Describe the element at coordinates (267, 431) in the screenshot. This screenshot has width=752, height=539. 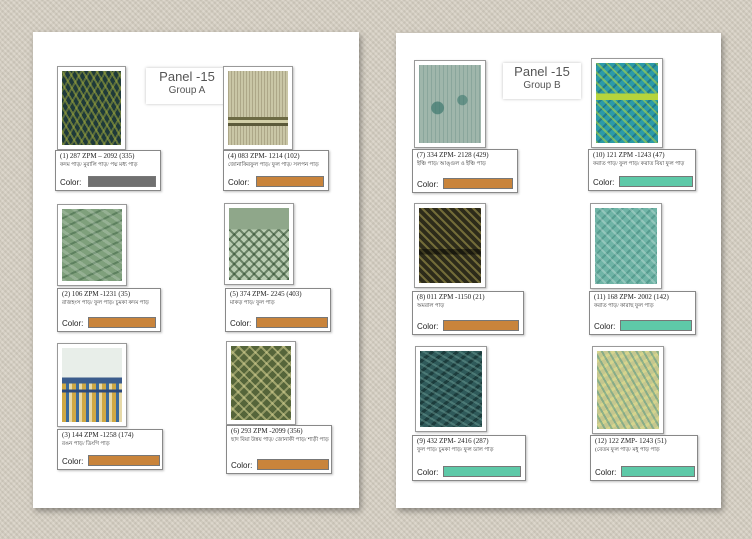
I see `swatch-code: (6) 293 ZPM -2099 (356)` at that location.